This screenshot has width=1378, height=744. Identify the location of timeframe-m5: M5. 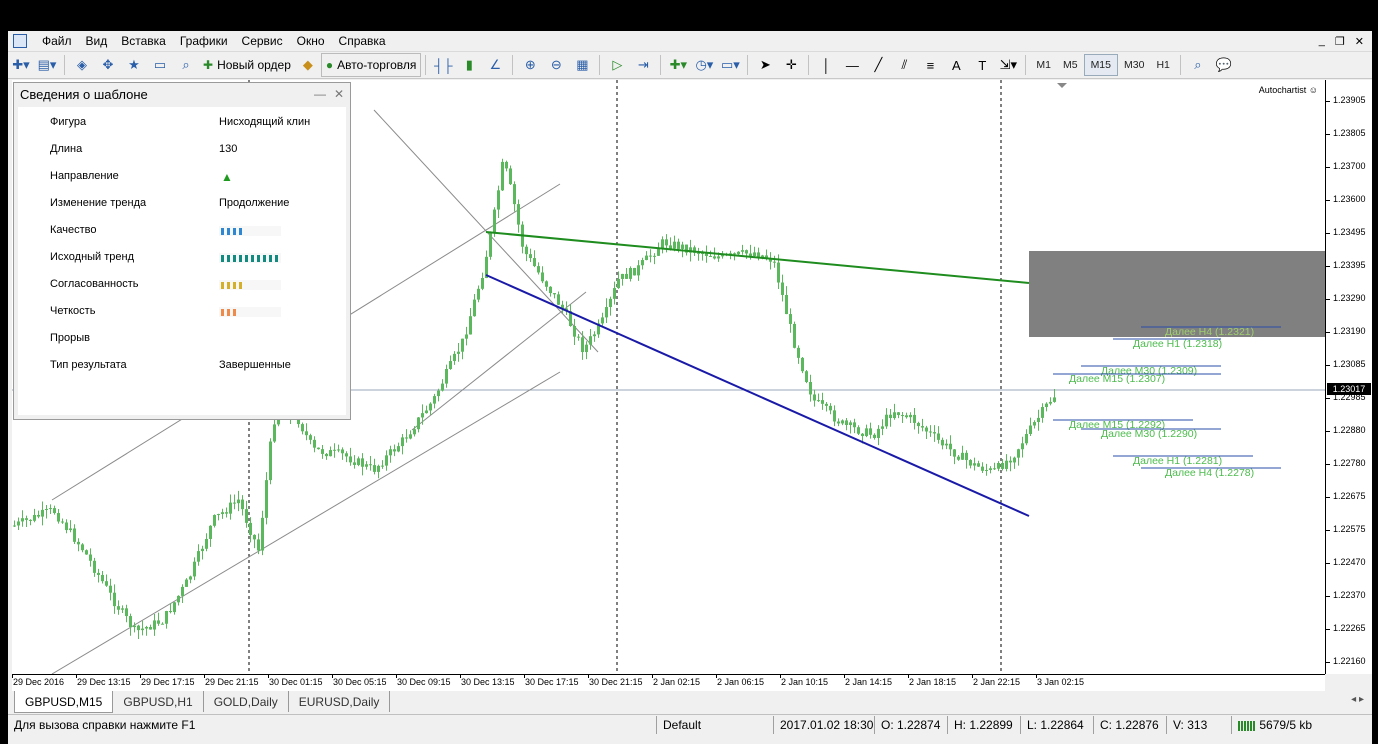
(1070, 65).